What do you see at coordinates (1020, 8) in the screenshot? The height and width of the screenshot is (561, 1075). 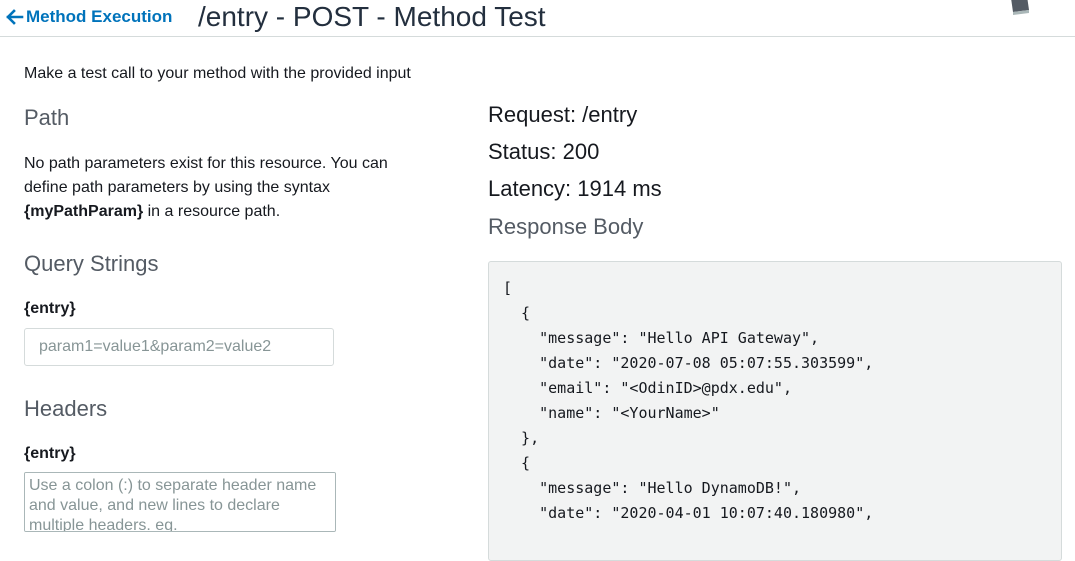 I see `book-icon` at bounding box center [1020, 8].